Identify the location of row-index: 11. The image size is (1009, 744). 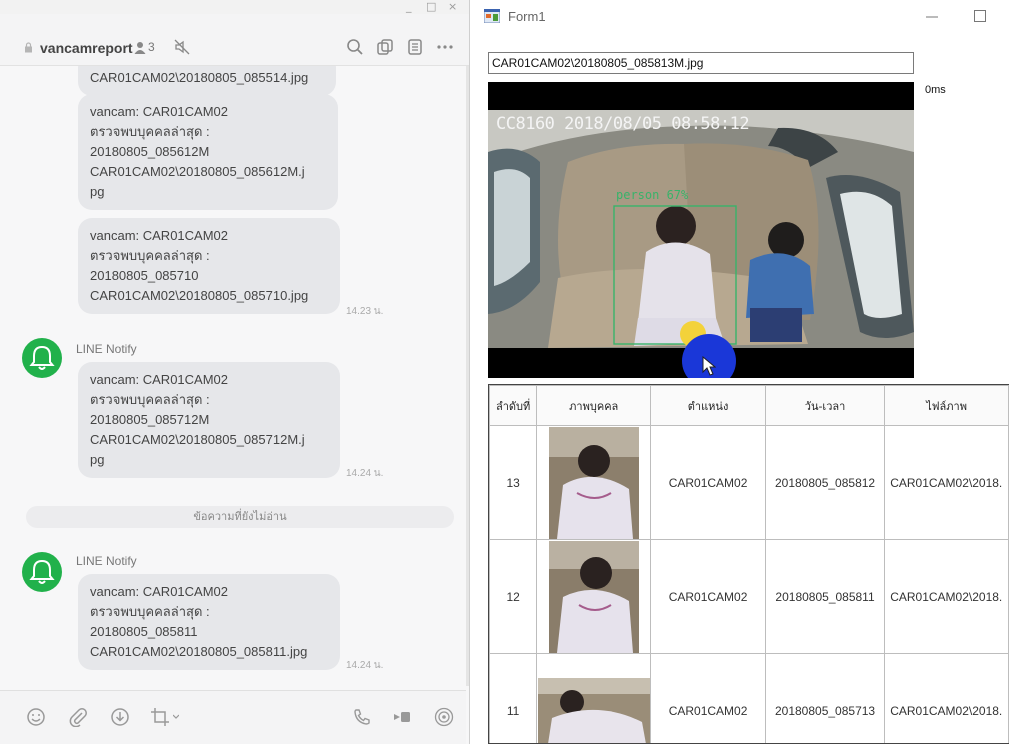
(513, 698).